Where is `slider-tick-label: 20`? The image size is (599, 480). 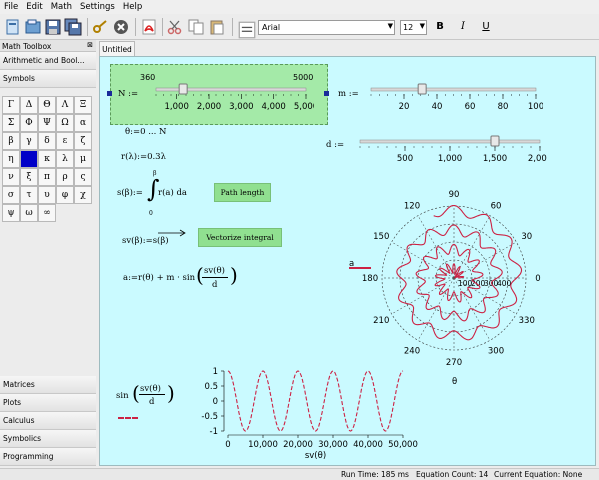 slider-tick-label: 20 is located at coordinates (404, 107).